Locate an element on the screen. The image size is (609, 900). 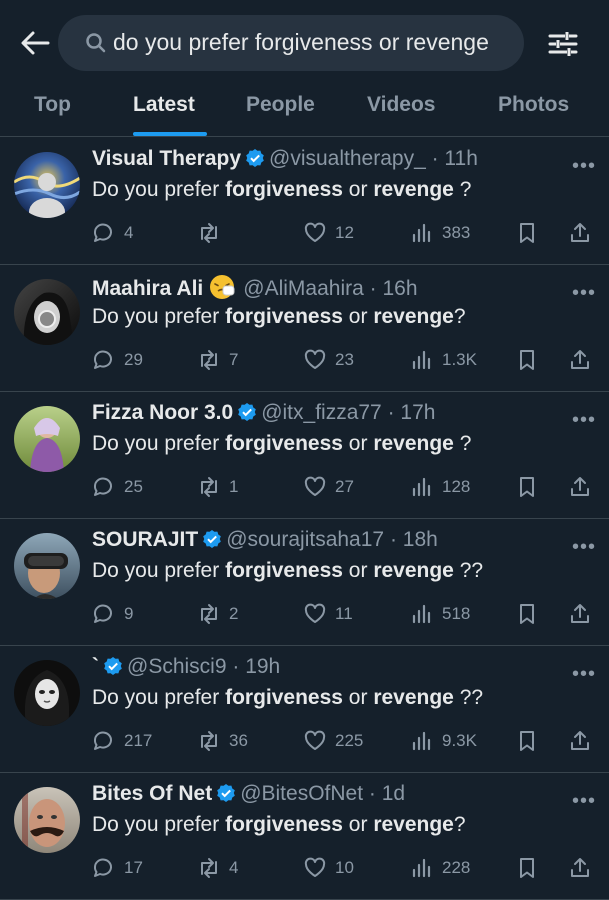
retweet-button: 2 is located at coordinates (217, 614).